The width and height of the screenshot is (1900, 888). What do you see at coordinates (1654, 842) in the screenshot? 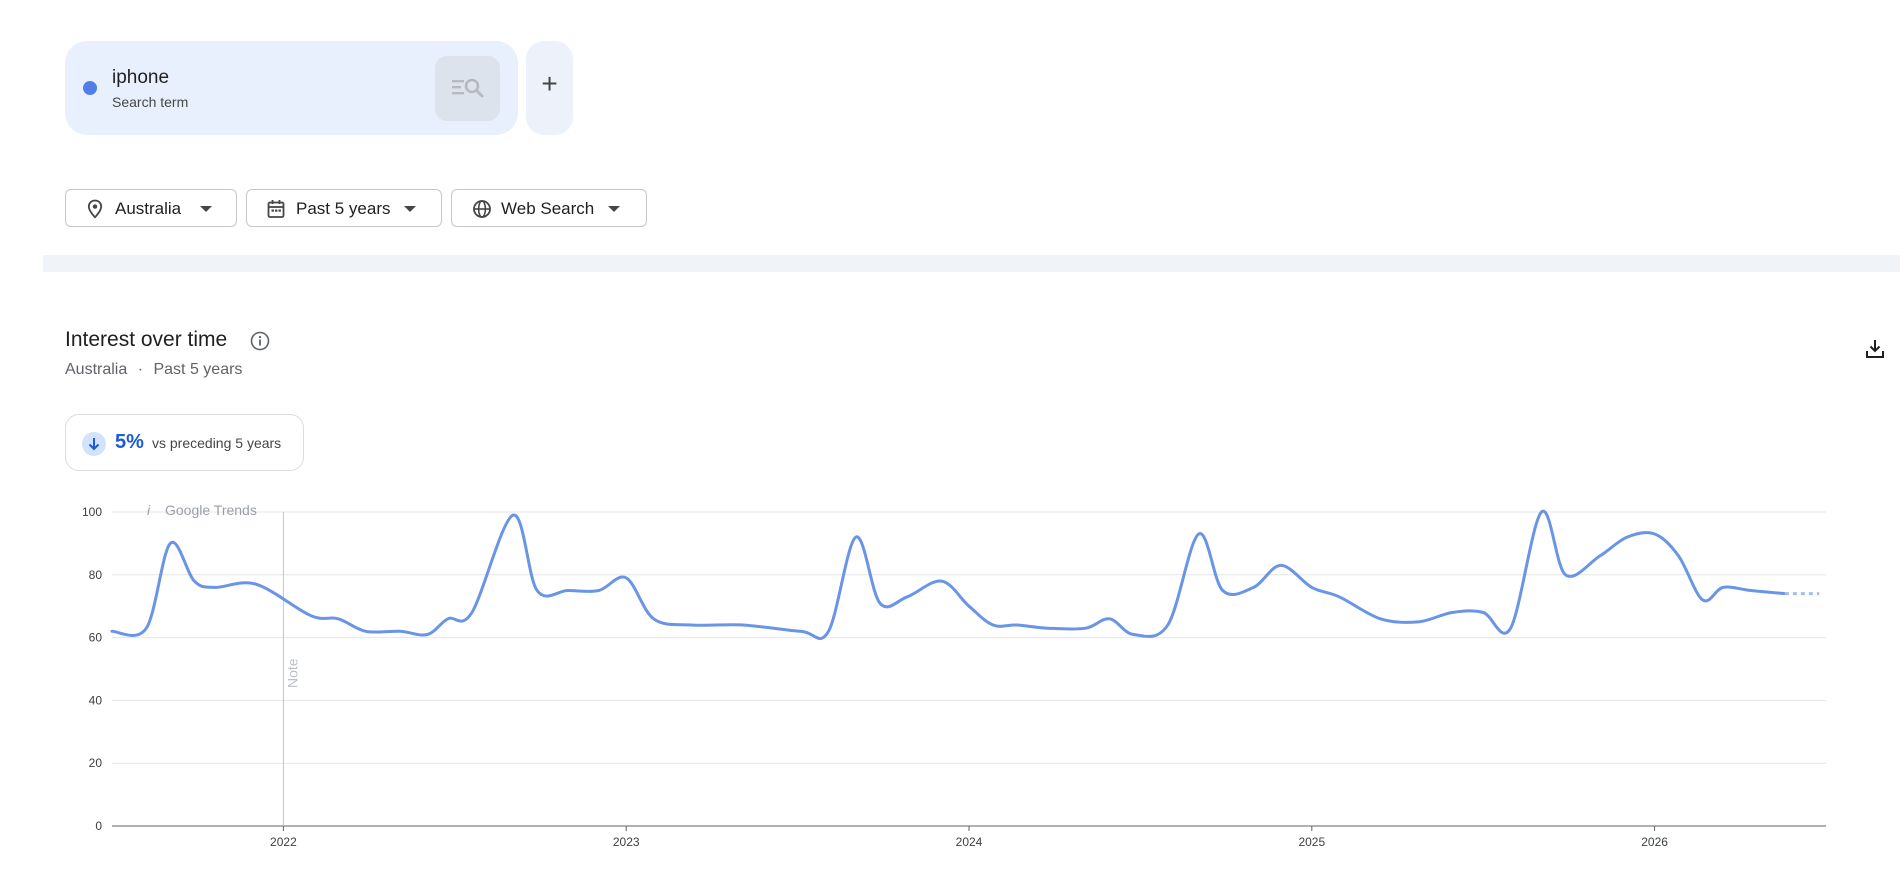
I see `x-tick-label: 2026` at bounding box center [1654, 842].